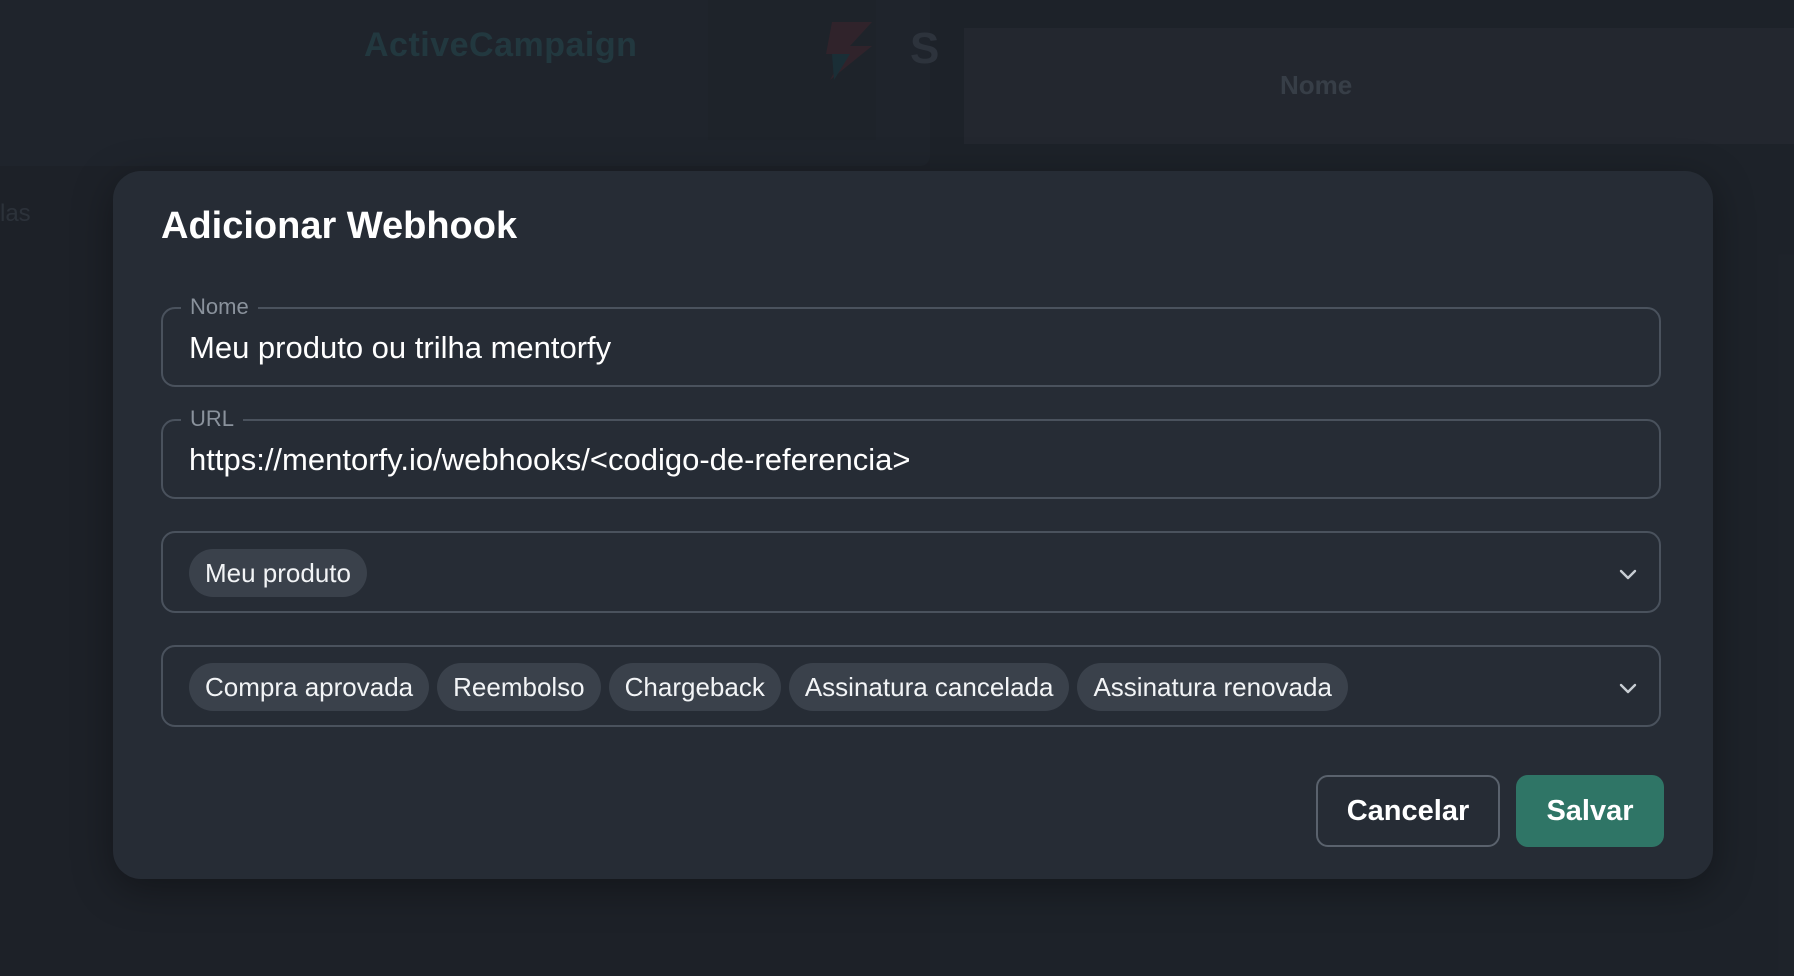  I want to click on product-chips: Meu produto, so click(278, 573).